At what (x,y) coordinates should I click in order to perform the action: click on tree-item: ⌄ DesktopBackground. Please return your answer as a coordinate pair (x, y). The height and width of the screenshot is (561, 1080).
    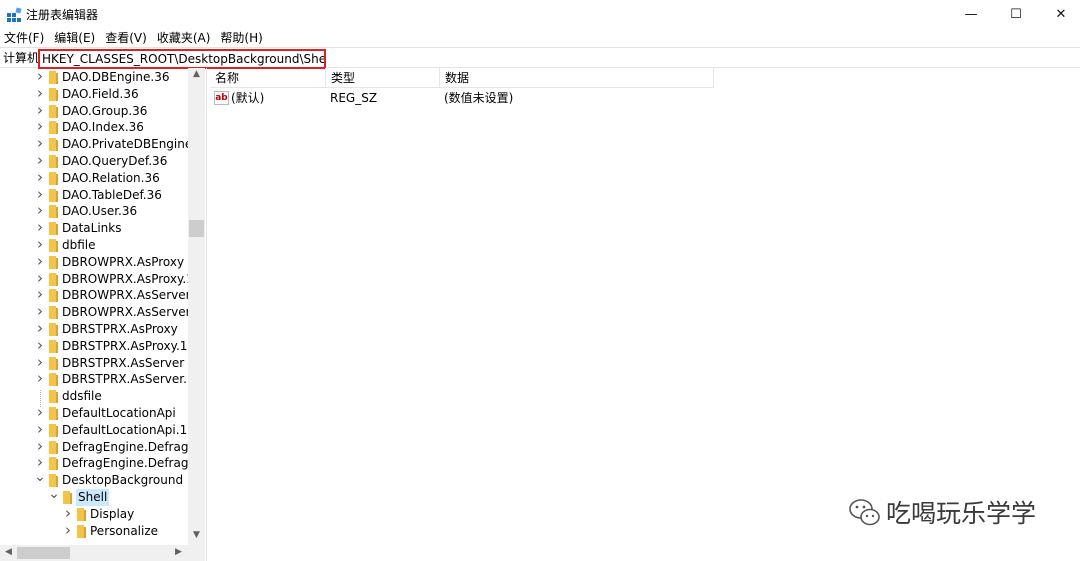
    Looking at the image, I should click on (95, 479).